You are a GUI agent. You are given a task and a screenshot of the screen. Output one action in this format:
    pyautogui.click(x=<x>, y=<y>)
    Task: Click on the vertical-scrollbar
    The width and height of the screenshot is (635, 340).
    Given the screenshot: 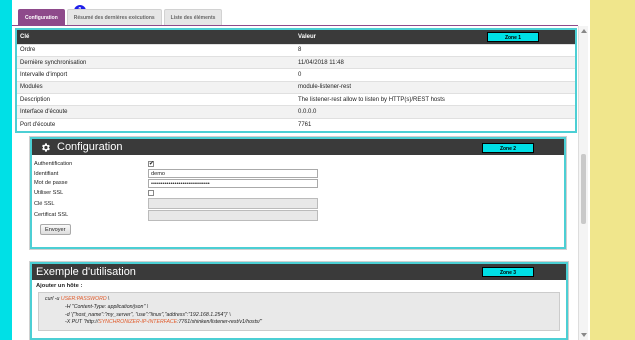 What is the action you would take?
    pyautogui.click(x=583, y=183)
    